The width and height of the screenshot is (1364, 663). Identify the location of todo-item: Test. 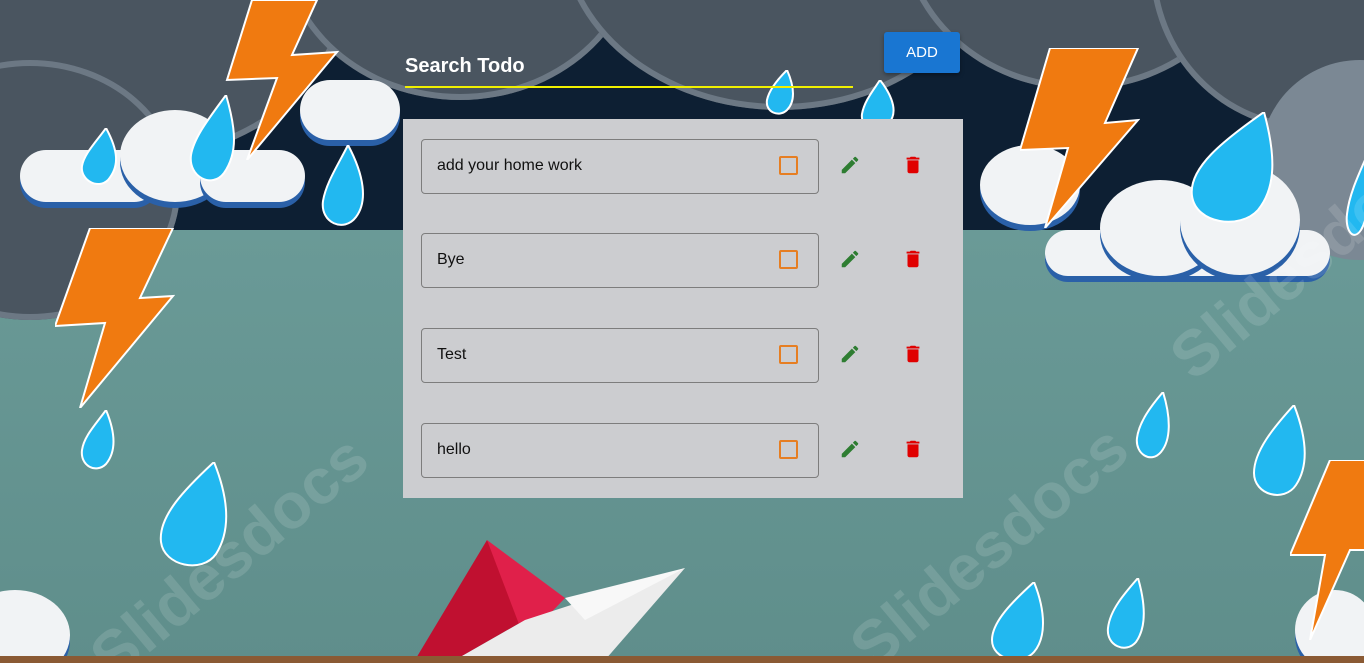
(681, 355).